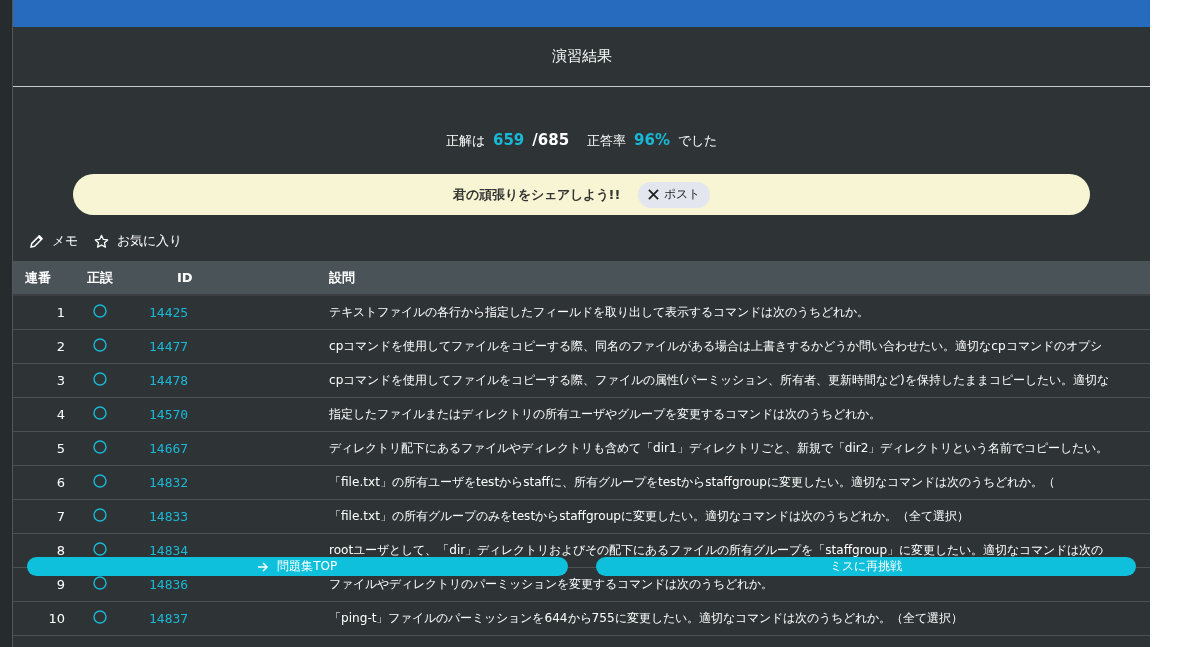  I want to click on question-id-link: 14425, so click(169, 312).